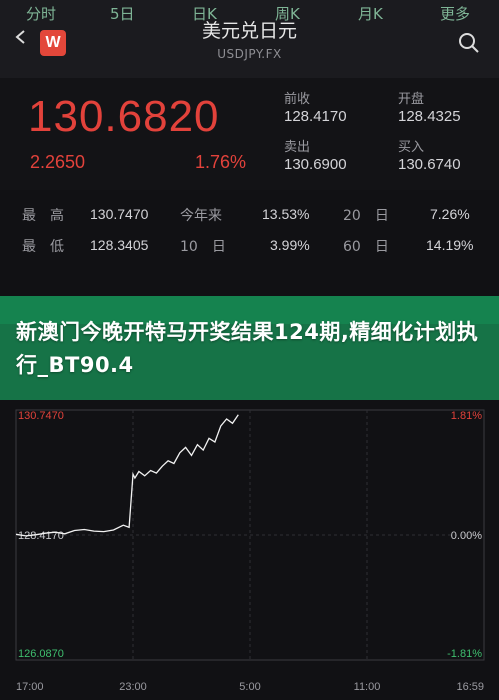 The image size is (499, 700). What do you see at coordinates (470, 687) in the screenshot?
I see `x-axis-label: 16:59` at bounding box center [470, 687].